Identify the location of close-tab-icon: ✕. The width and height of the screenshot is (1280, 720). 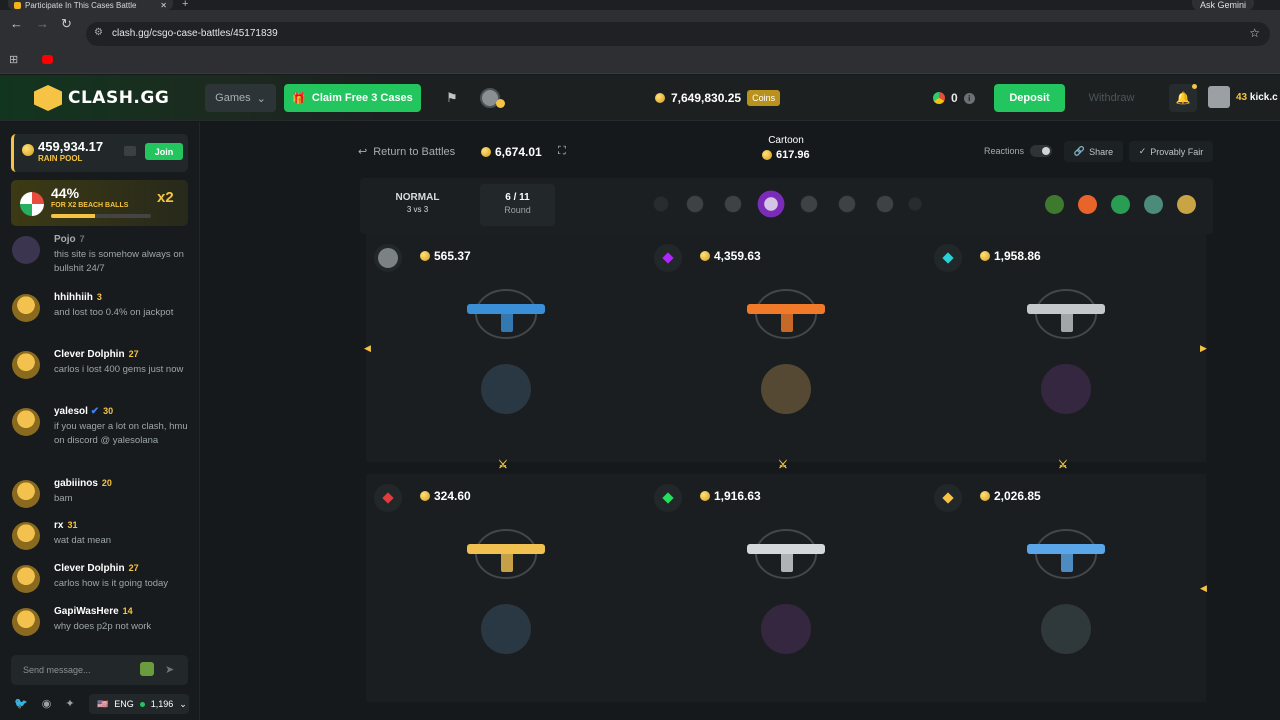
(163, 5).